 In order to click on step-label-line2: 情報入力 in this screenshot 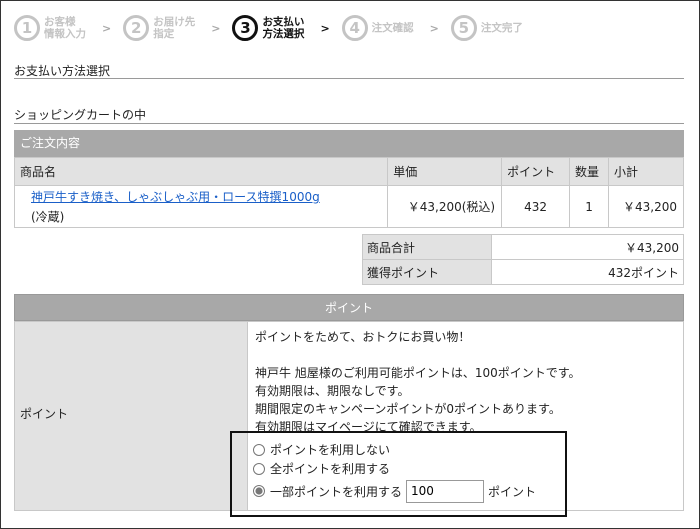, I will do `click(65, 34)`.